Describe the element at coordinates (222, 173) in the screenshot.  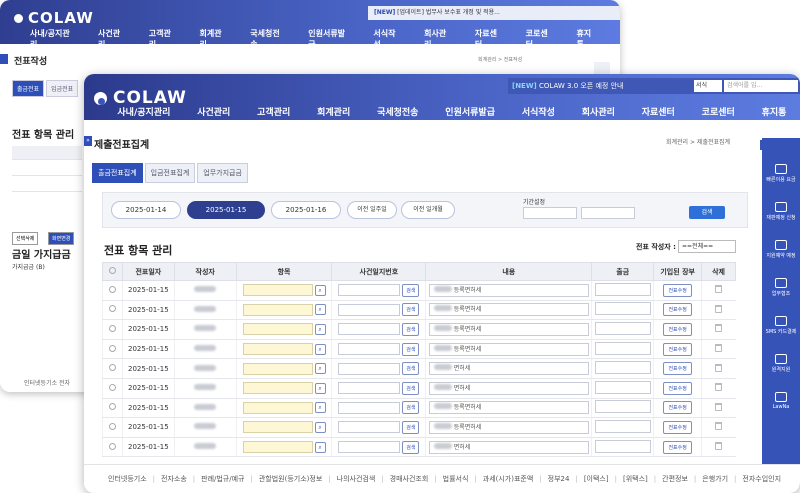
I see `tab-advance-payment: 업무가지급금` at that location.